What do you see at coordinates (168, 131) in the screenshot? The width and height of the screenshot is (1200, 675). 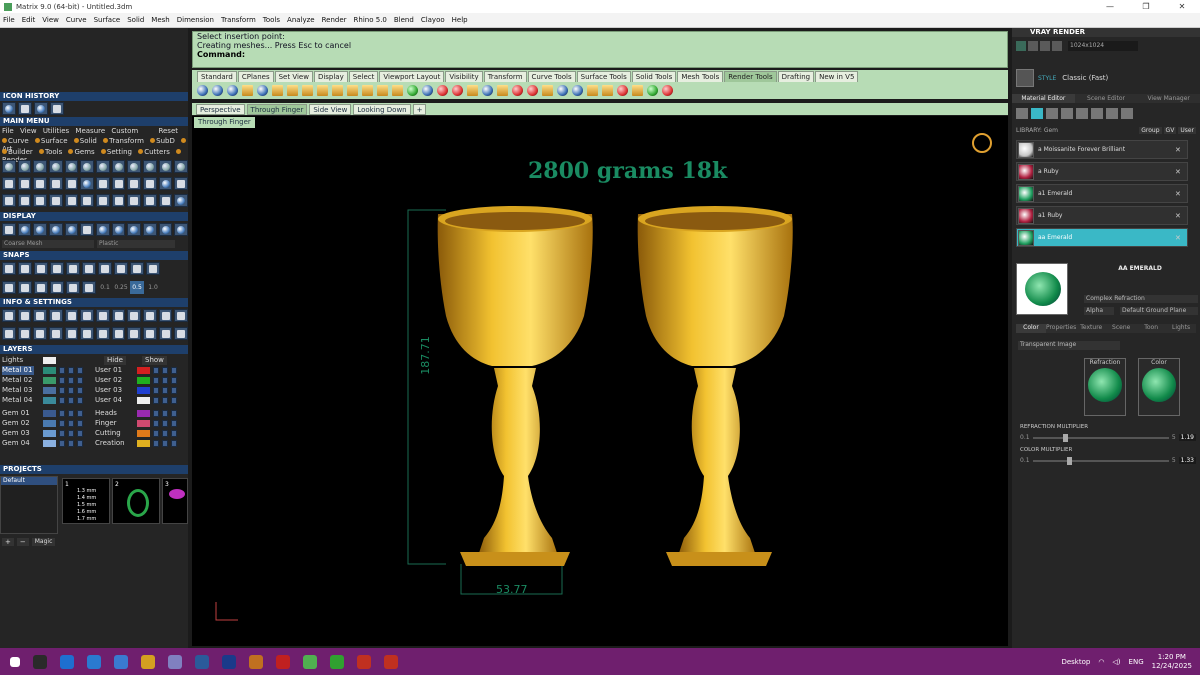 I see `mm-reset: Reset` at bounding box center [168, 131].